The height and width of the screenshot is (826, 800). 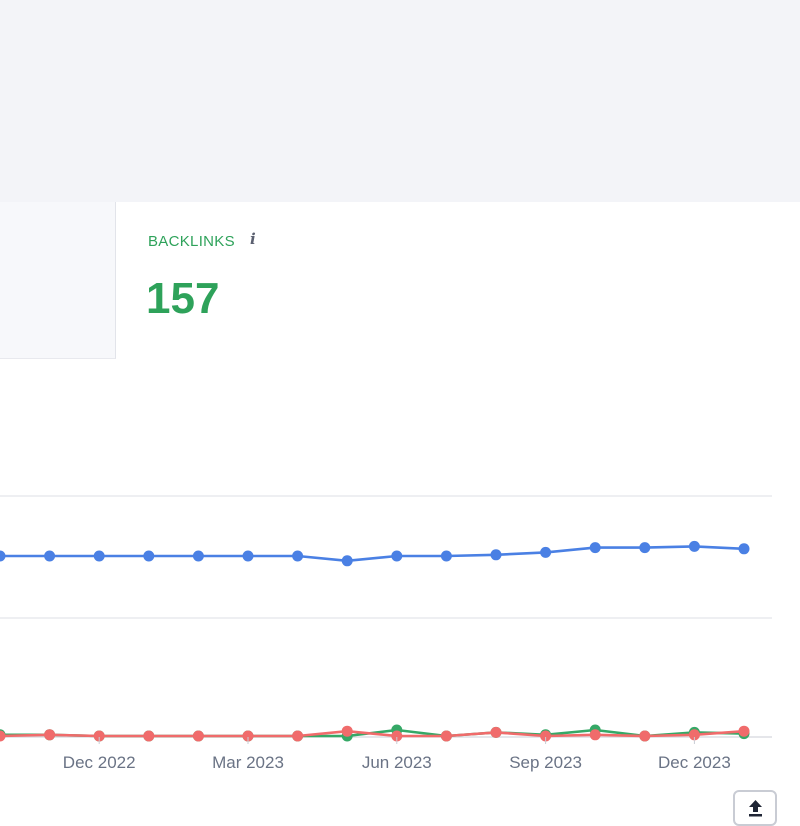 I want to click on export-button, so click(x=755, y=808).